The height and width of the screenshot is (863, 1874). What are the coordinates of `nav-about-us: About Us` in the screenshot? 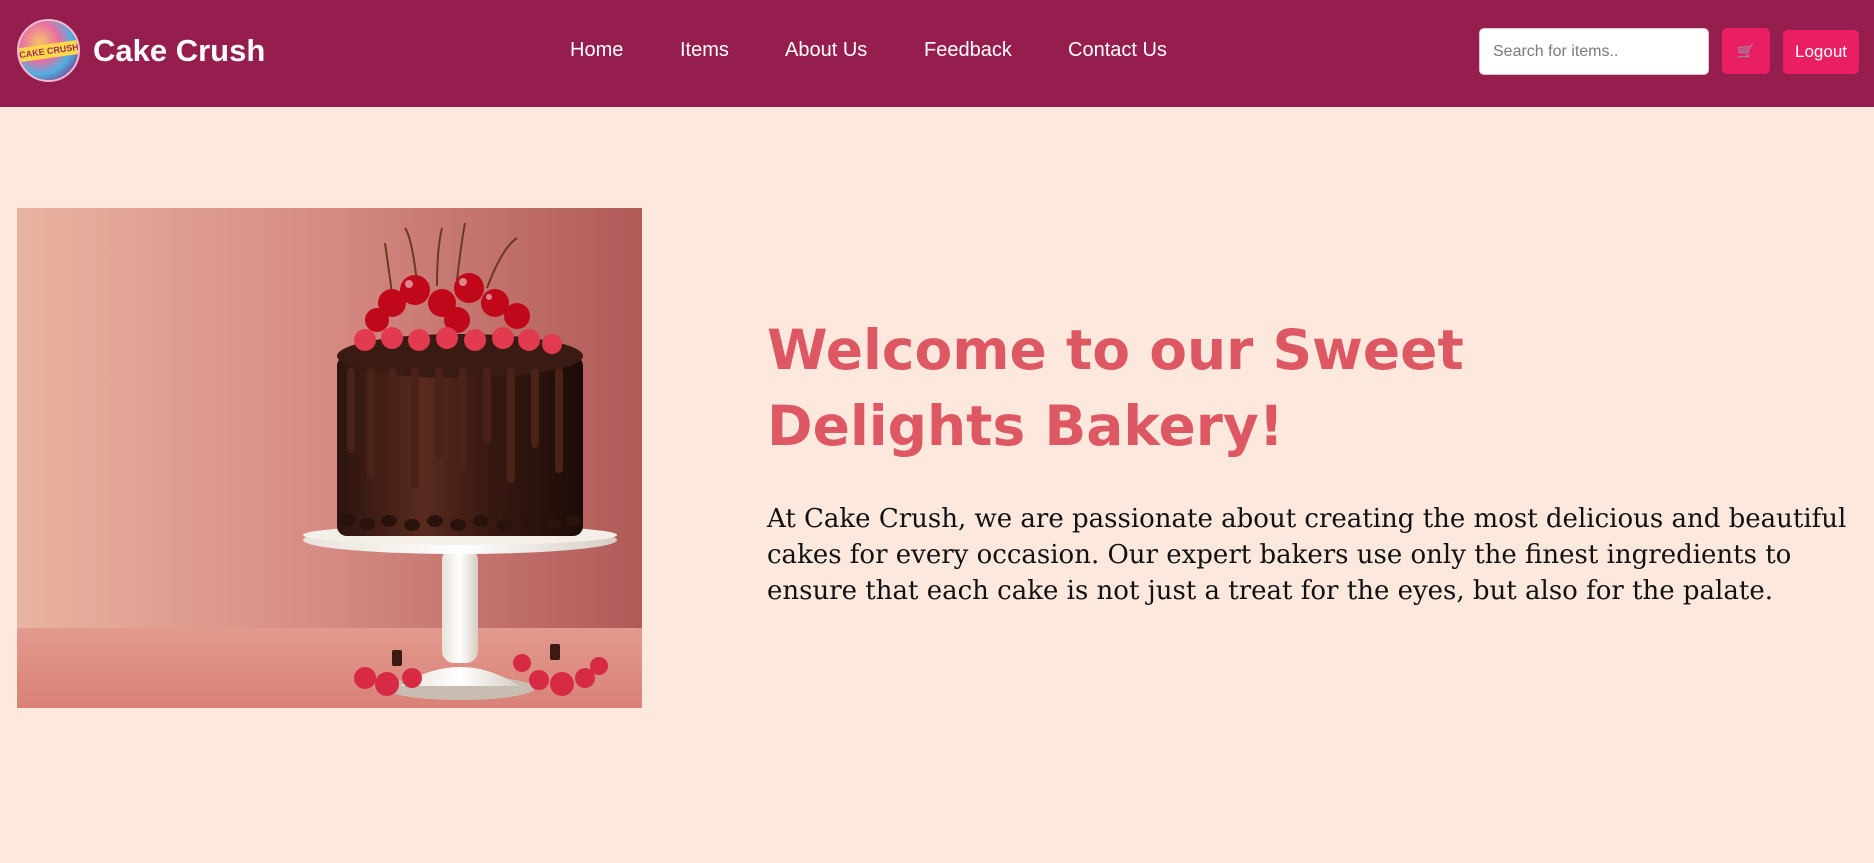 It's located at (826, 50).